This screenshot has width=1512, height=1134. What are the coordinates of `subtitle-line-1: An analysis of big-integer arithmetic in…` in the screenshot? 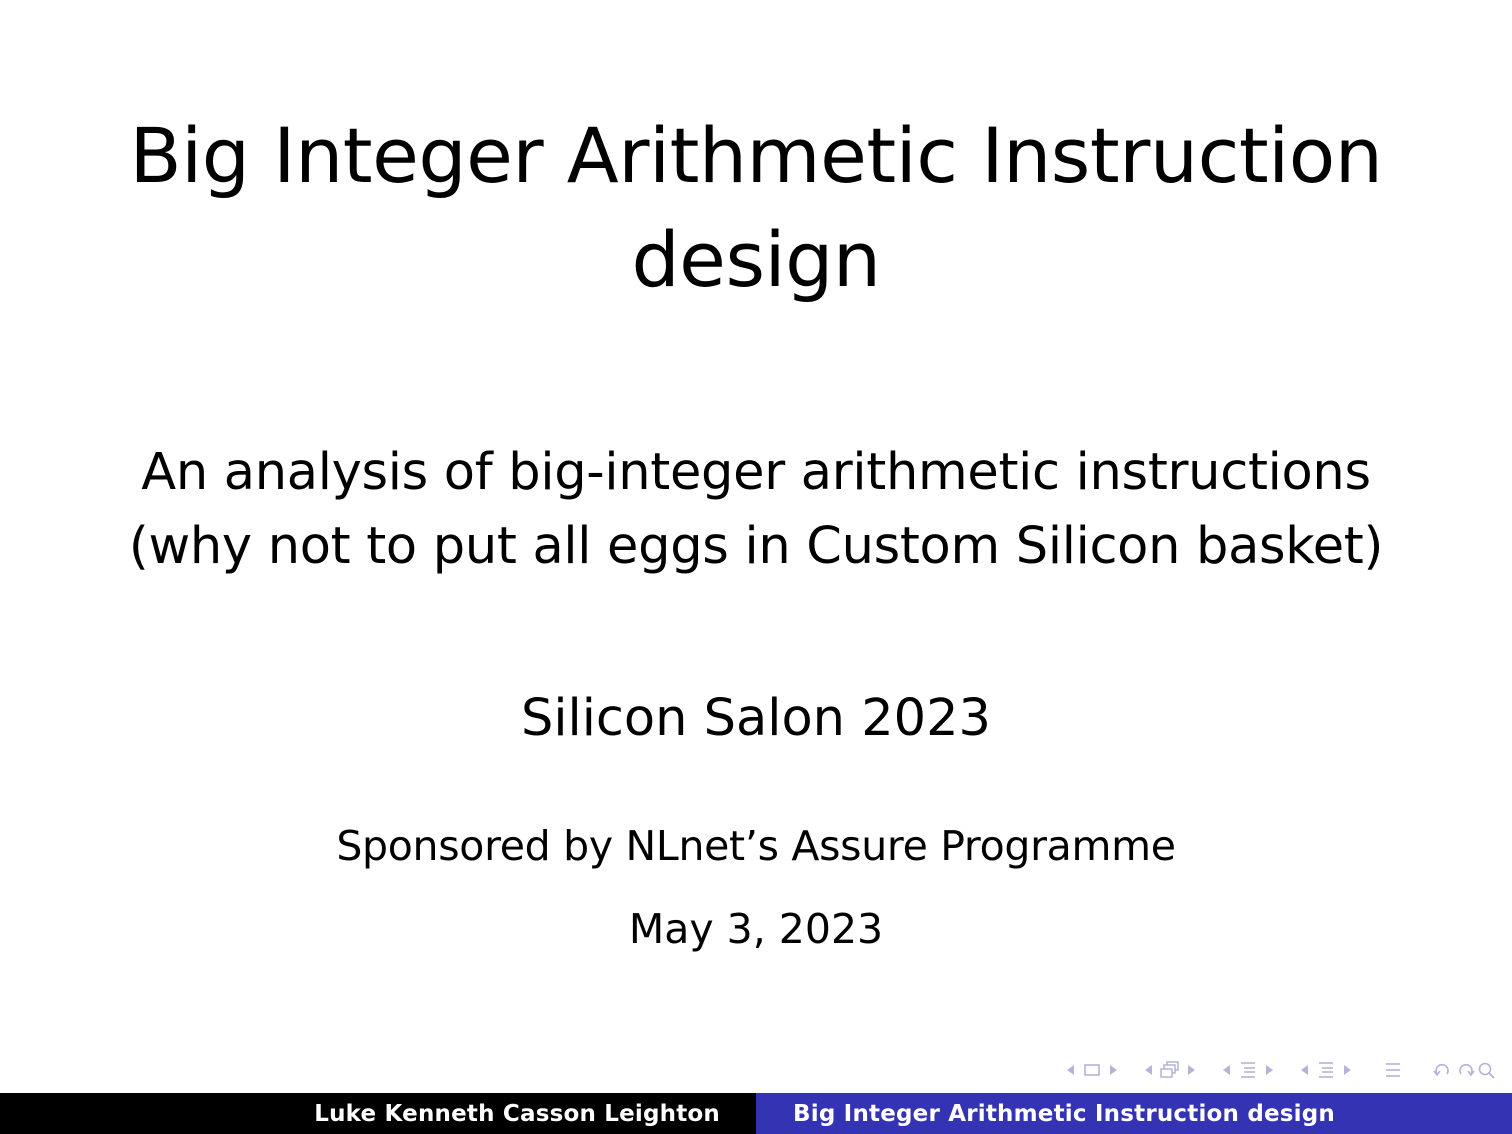 It's located at (756, 472).